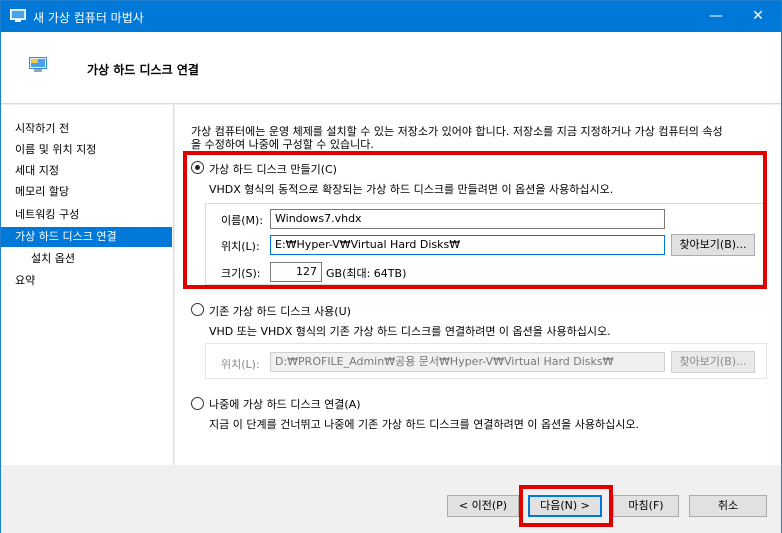 The height and width of the screenshot is (533, 782). I want to click on minimize-button: —, so click(716, 16).